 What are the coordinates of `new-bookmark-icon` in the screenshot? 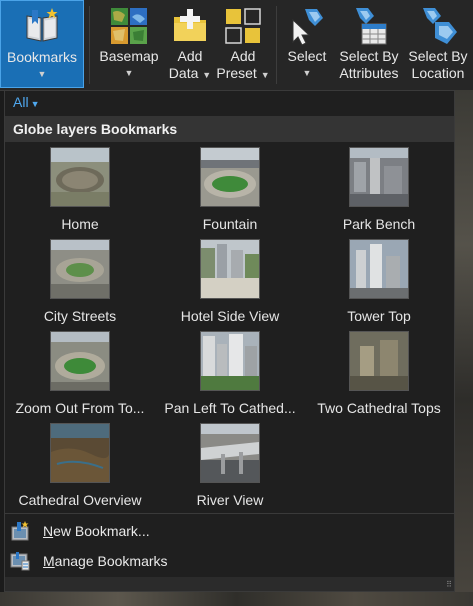 It's located at (20, 531).